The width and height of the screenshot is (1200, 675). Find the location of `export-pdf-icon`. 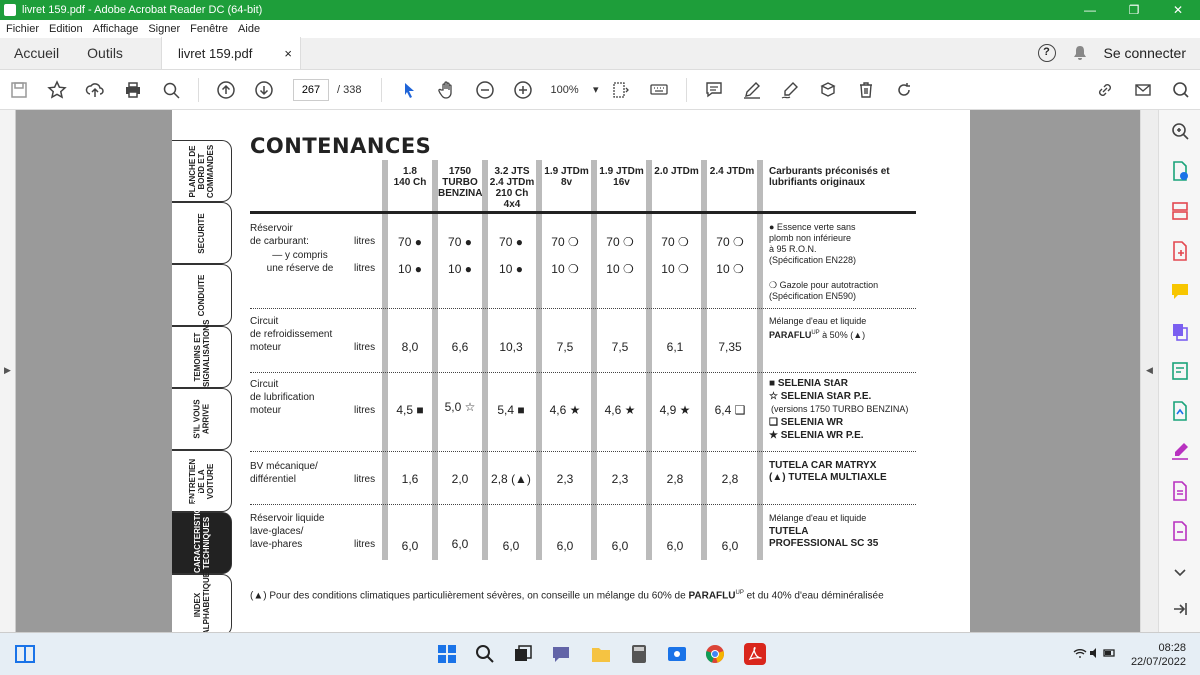

export-pdf-icon is located at coordinates (1180, 171).